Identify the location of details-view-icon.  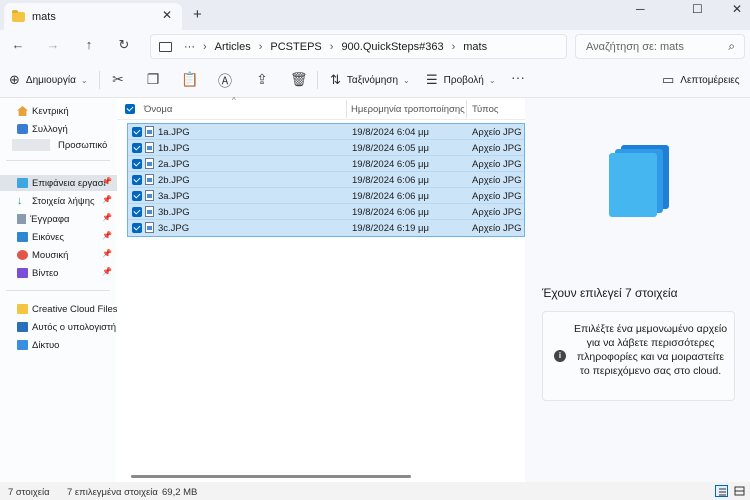
(722, 492).